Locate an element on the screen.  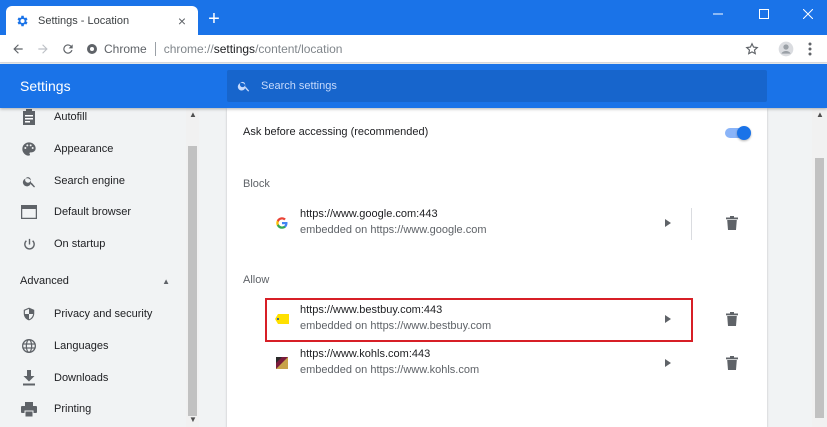
profile-avatar is located at coordinates (786, 49).